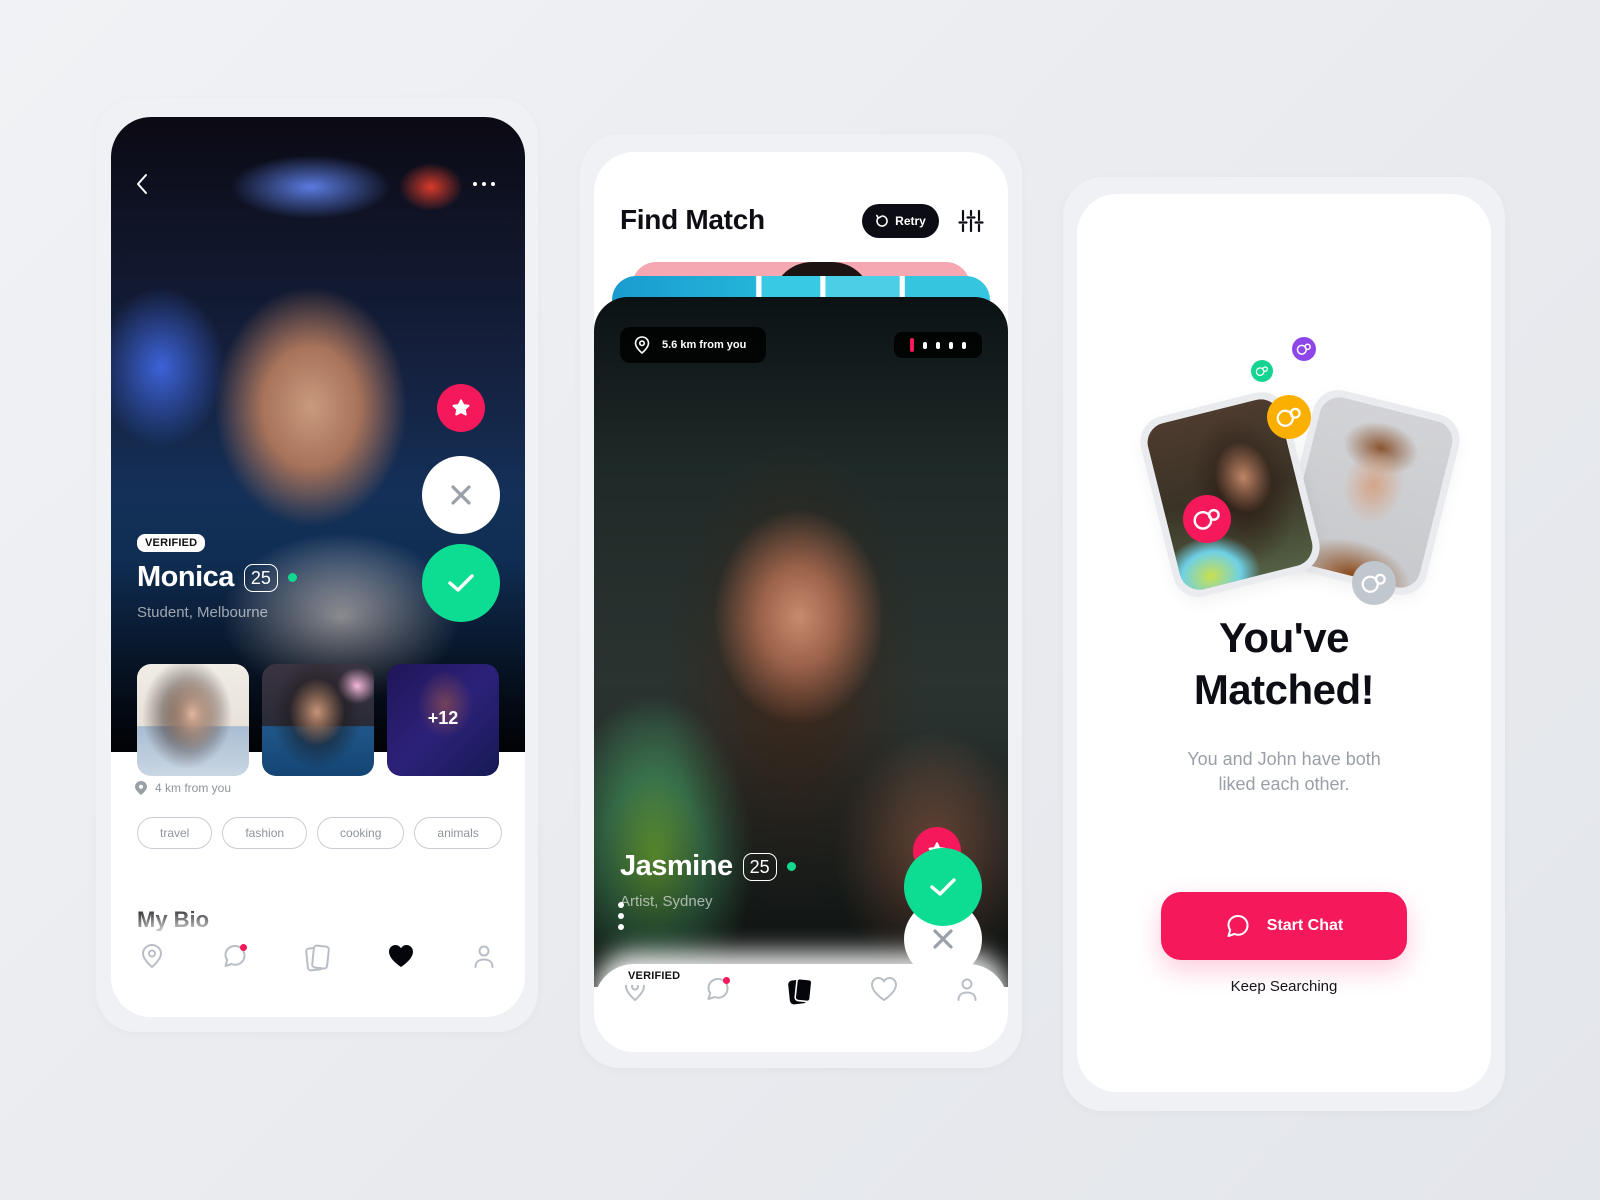  I want to click on interest-tag: cooking, so click(361, 833).